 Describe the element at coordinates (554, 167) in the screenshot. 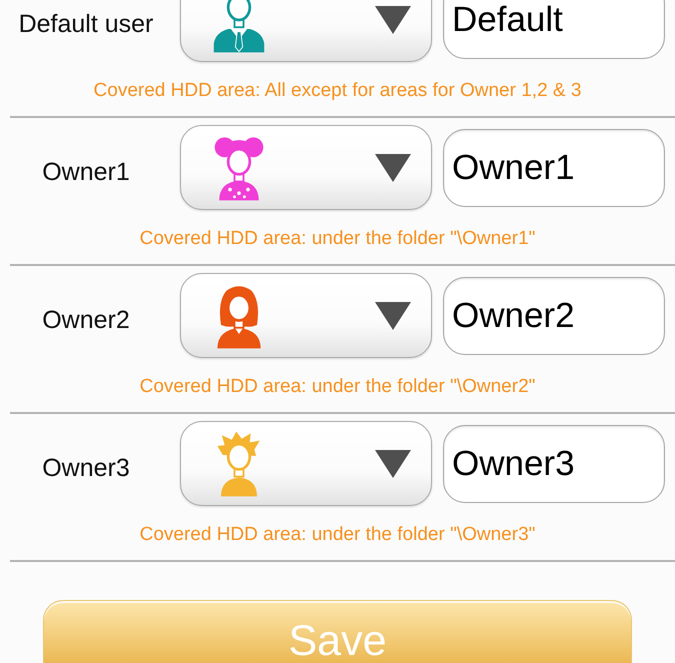

I see `name-field: Owner1` at that location.